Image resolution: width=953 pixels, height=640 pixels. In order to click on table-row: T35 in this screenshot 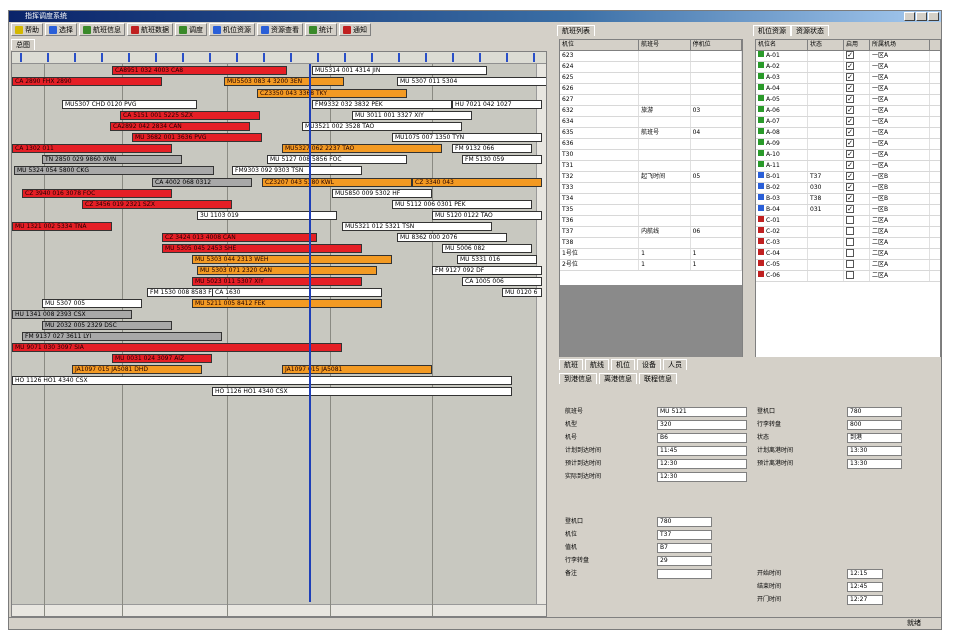, I will do `click(651, 210)`.